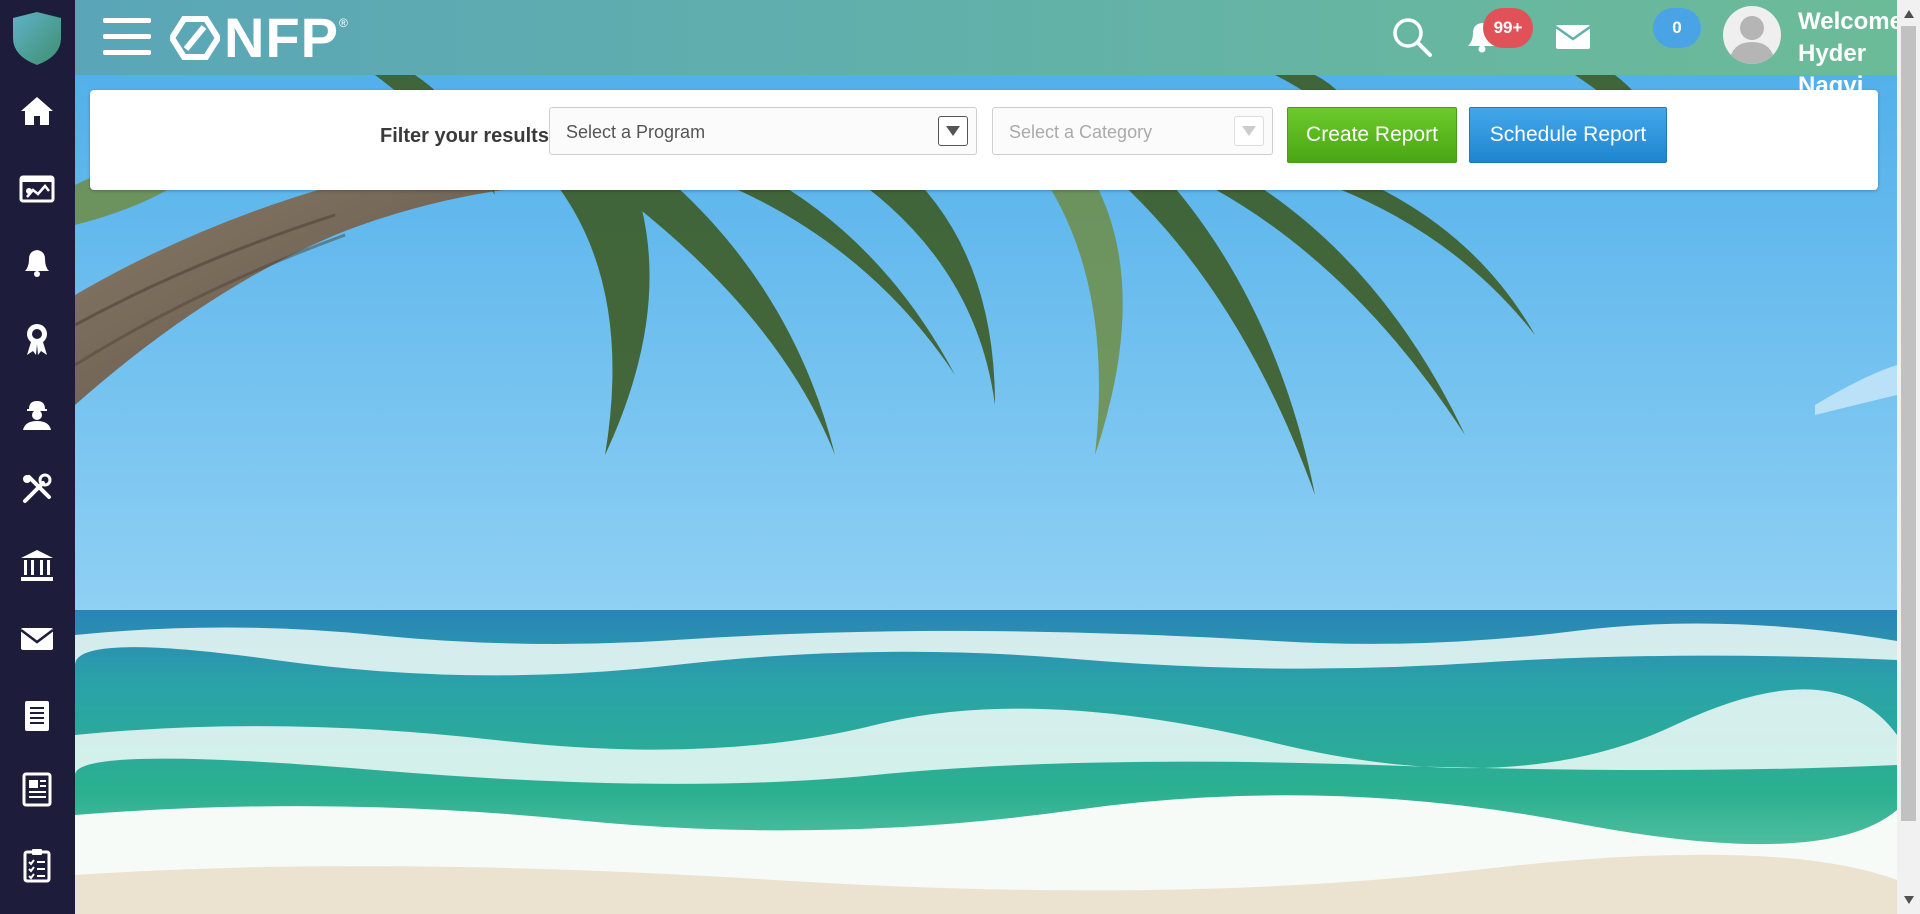 The image size is (1920, 914). Describe the element at coordinates (1677, 28) in the screenshot. I see `message-count-badge: 0` at that location.